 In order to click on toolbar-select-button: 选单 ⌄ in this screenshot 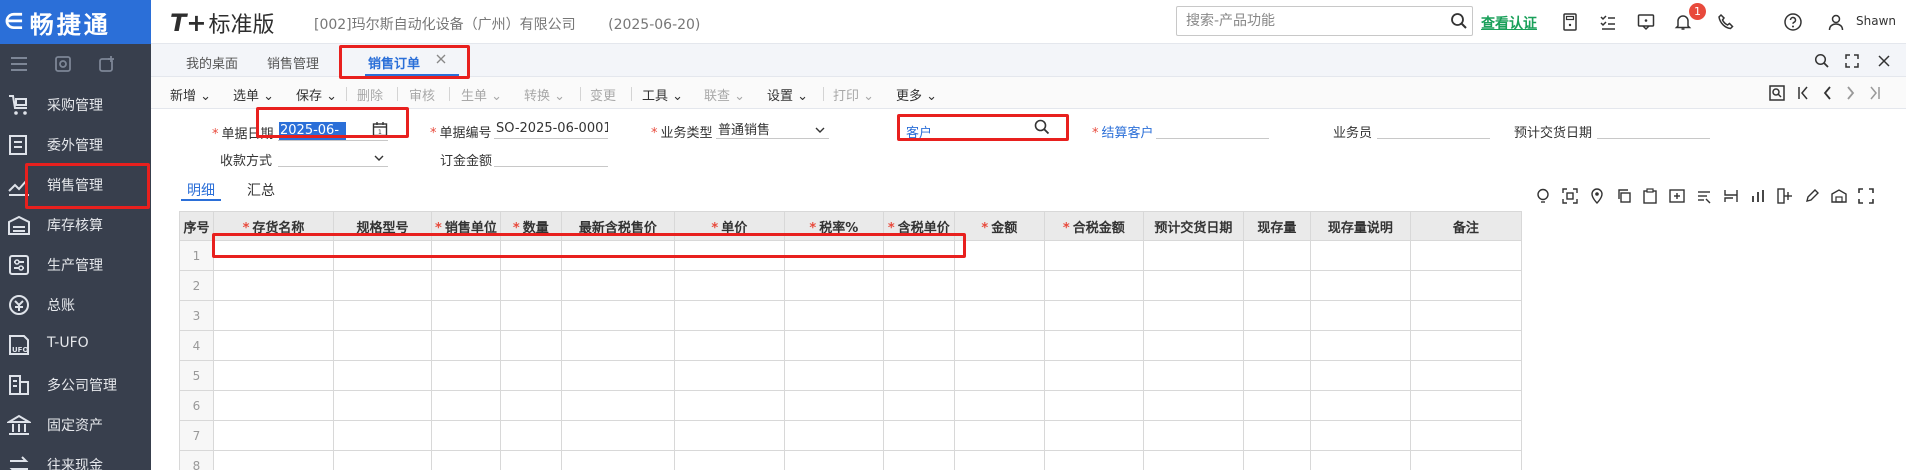, I will do `click(253, 94)`.